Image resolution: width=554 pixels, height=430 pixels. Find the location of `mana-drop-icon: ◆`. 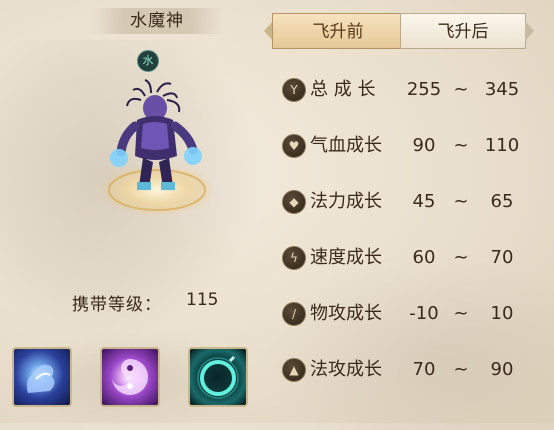

mana-drop-icon: ◆ is located at coordinates (294, 202).